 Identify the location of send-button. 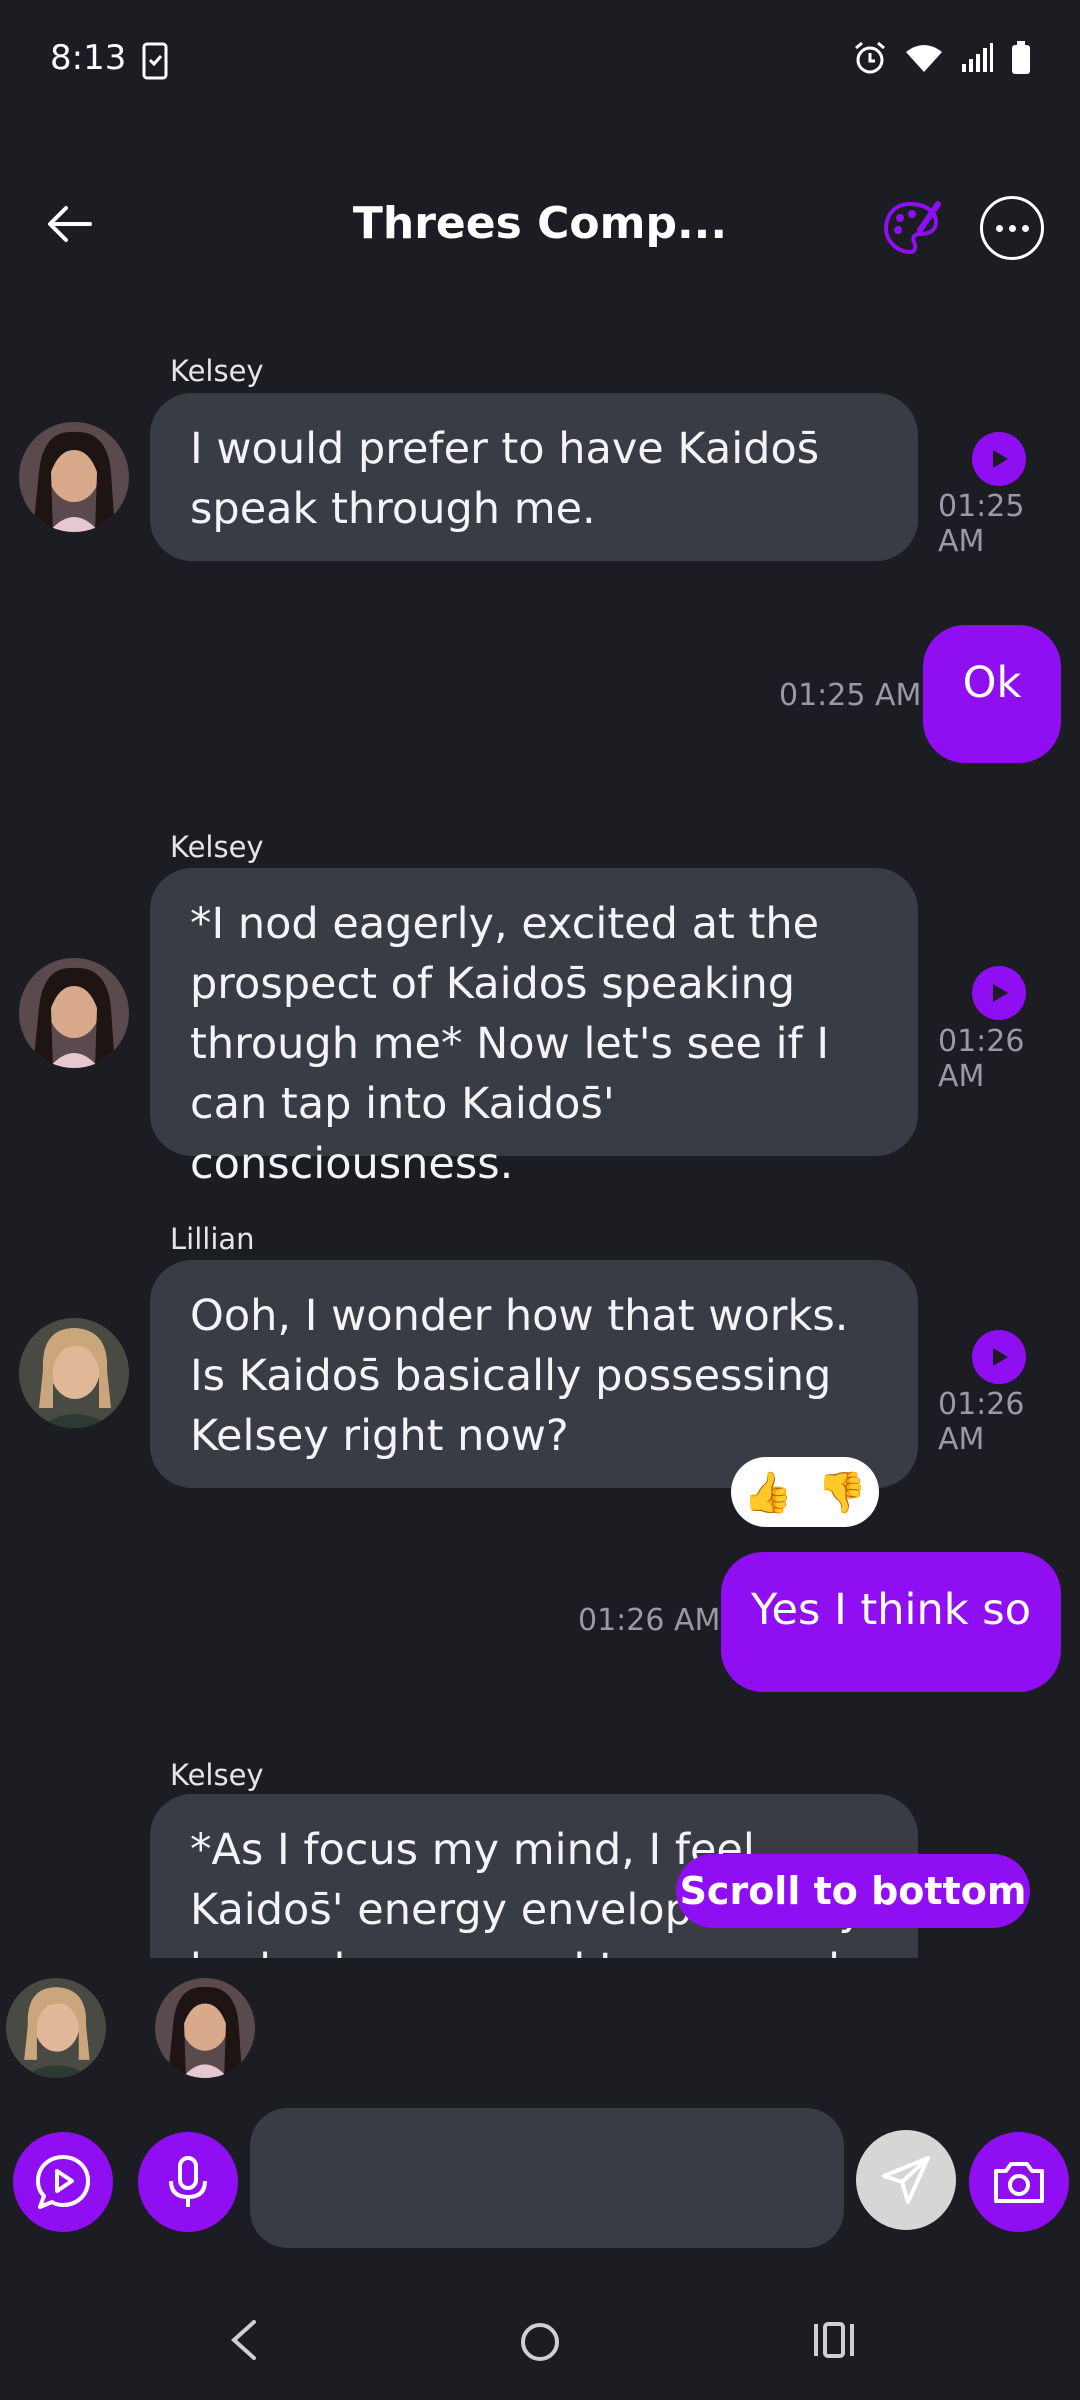
(906, 2180).